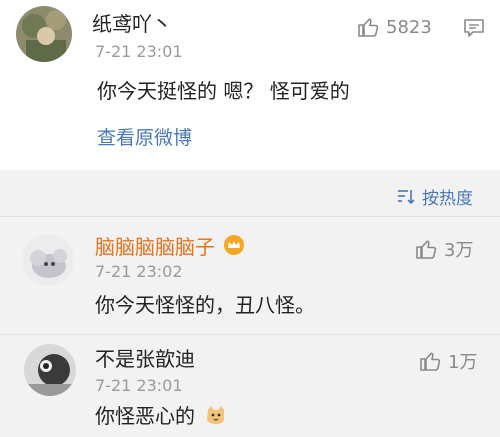 The height and width of the screenshot is (437, 500). I want to click on comment-time: 7-21 23:02, so click(139, 271).